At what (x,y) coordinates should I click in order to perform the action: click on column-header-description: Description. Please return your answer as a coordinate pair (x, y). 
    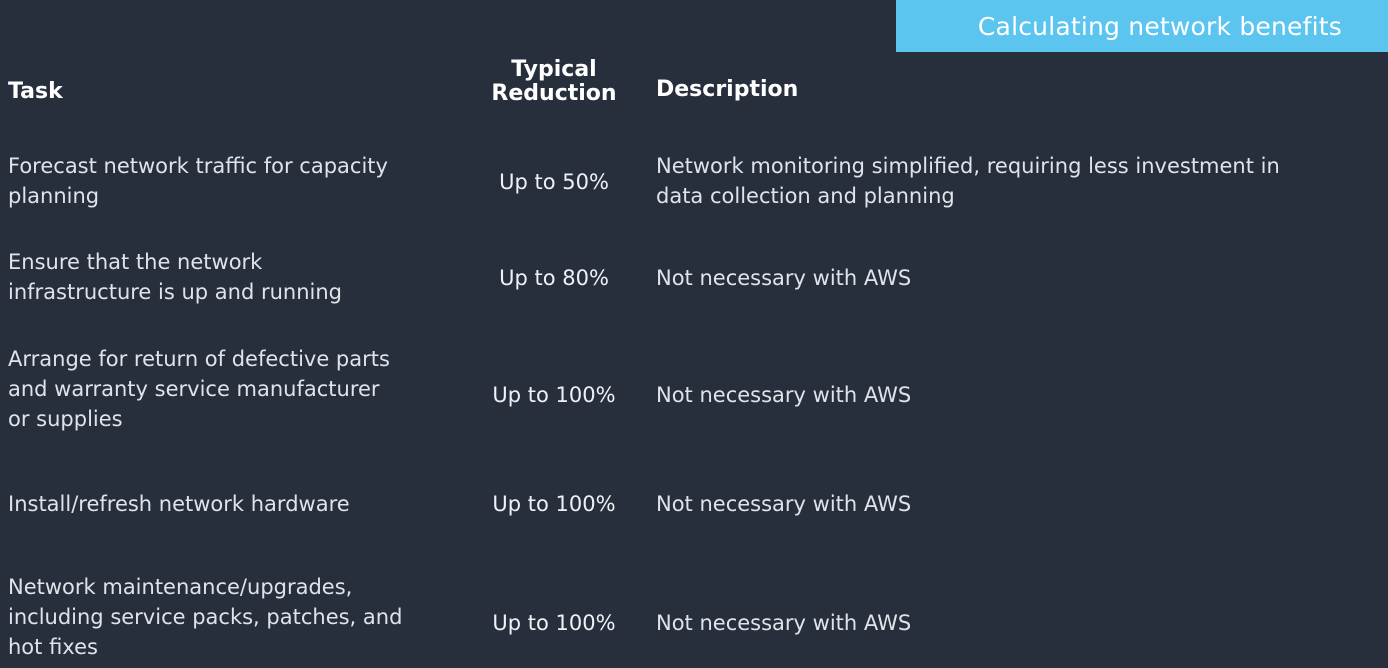
    Looking at the image, I should click on (727, 89).